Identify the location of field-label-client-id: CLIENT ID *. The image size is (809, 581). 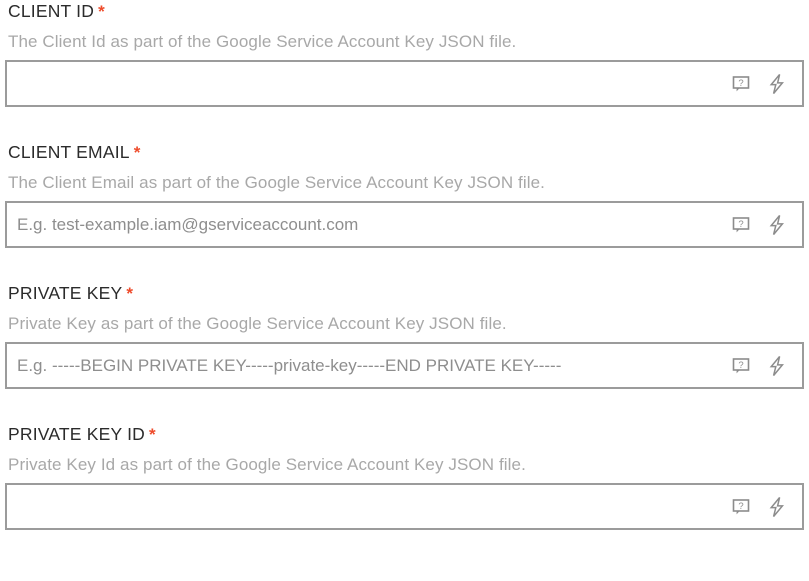
(404, 11).